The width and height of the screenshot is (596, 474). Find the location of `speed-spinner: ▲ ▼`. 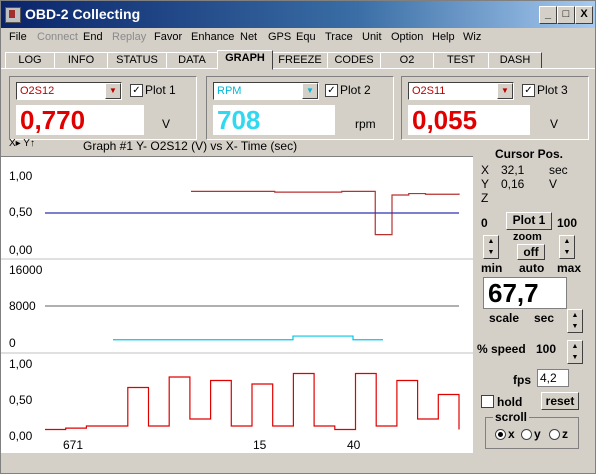

speed-spinner: ▲ ▼ is located at coordinates (575, 352).